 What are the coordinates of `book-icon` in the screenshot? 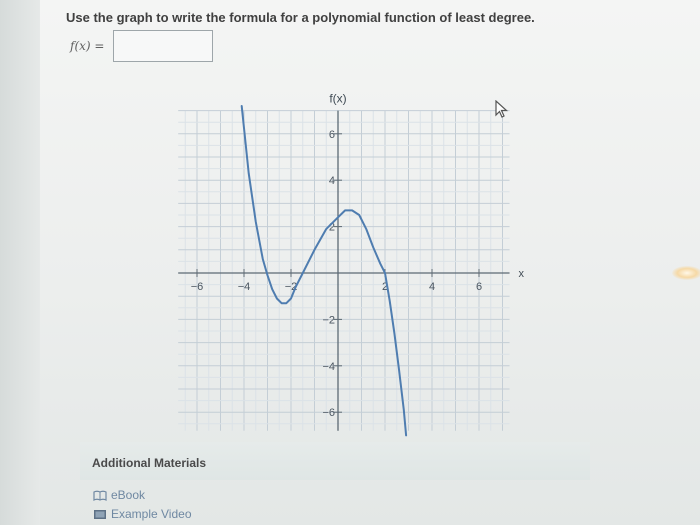 It's located at (100, 495).